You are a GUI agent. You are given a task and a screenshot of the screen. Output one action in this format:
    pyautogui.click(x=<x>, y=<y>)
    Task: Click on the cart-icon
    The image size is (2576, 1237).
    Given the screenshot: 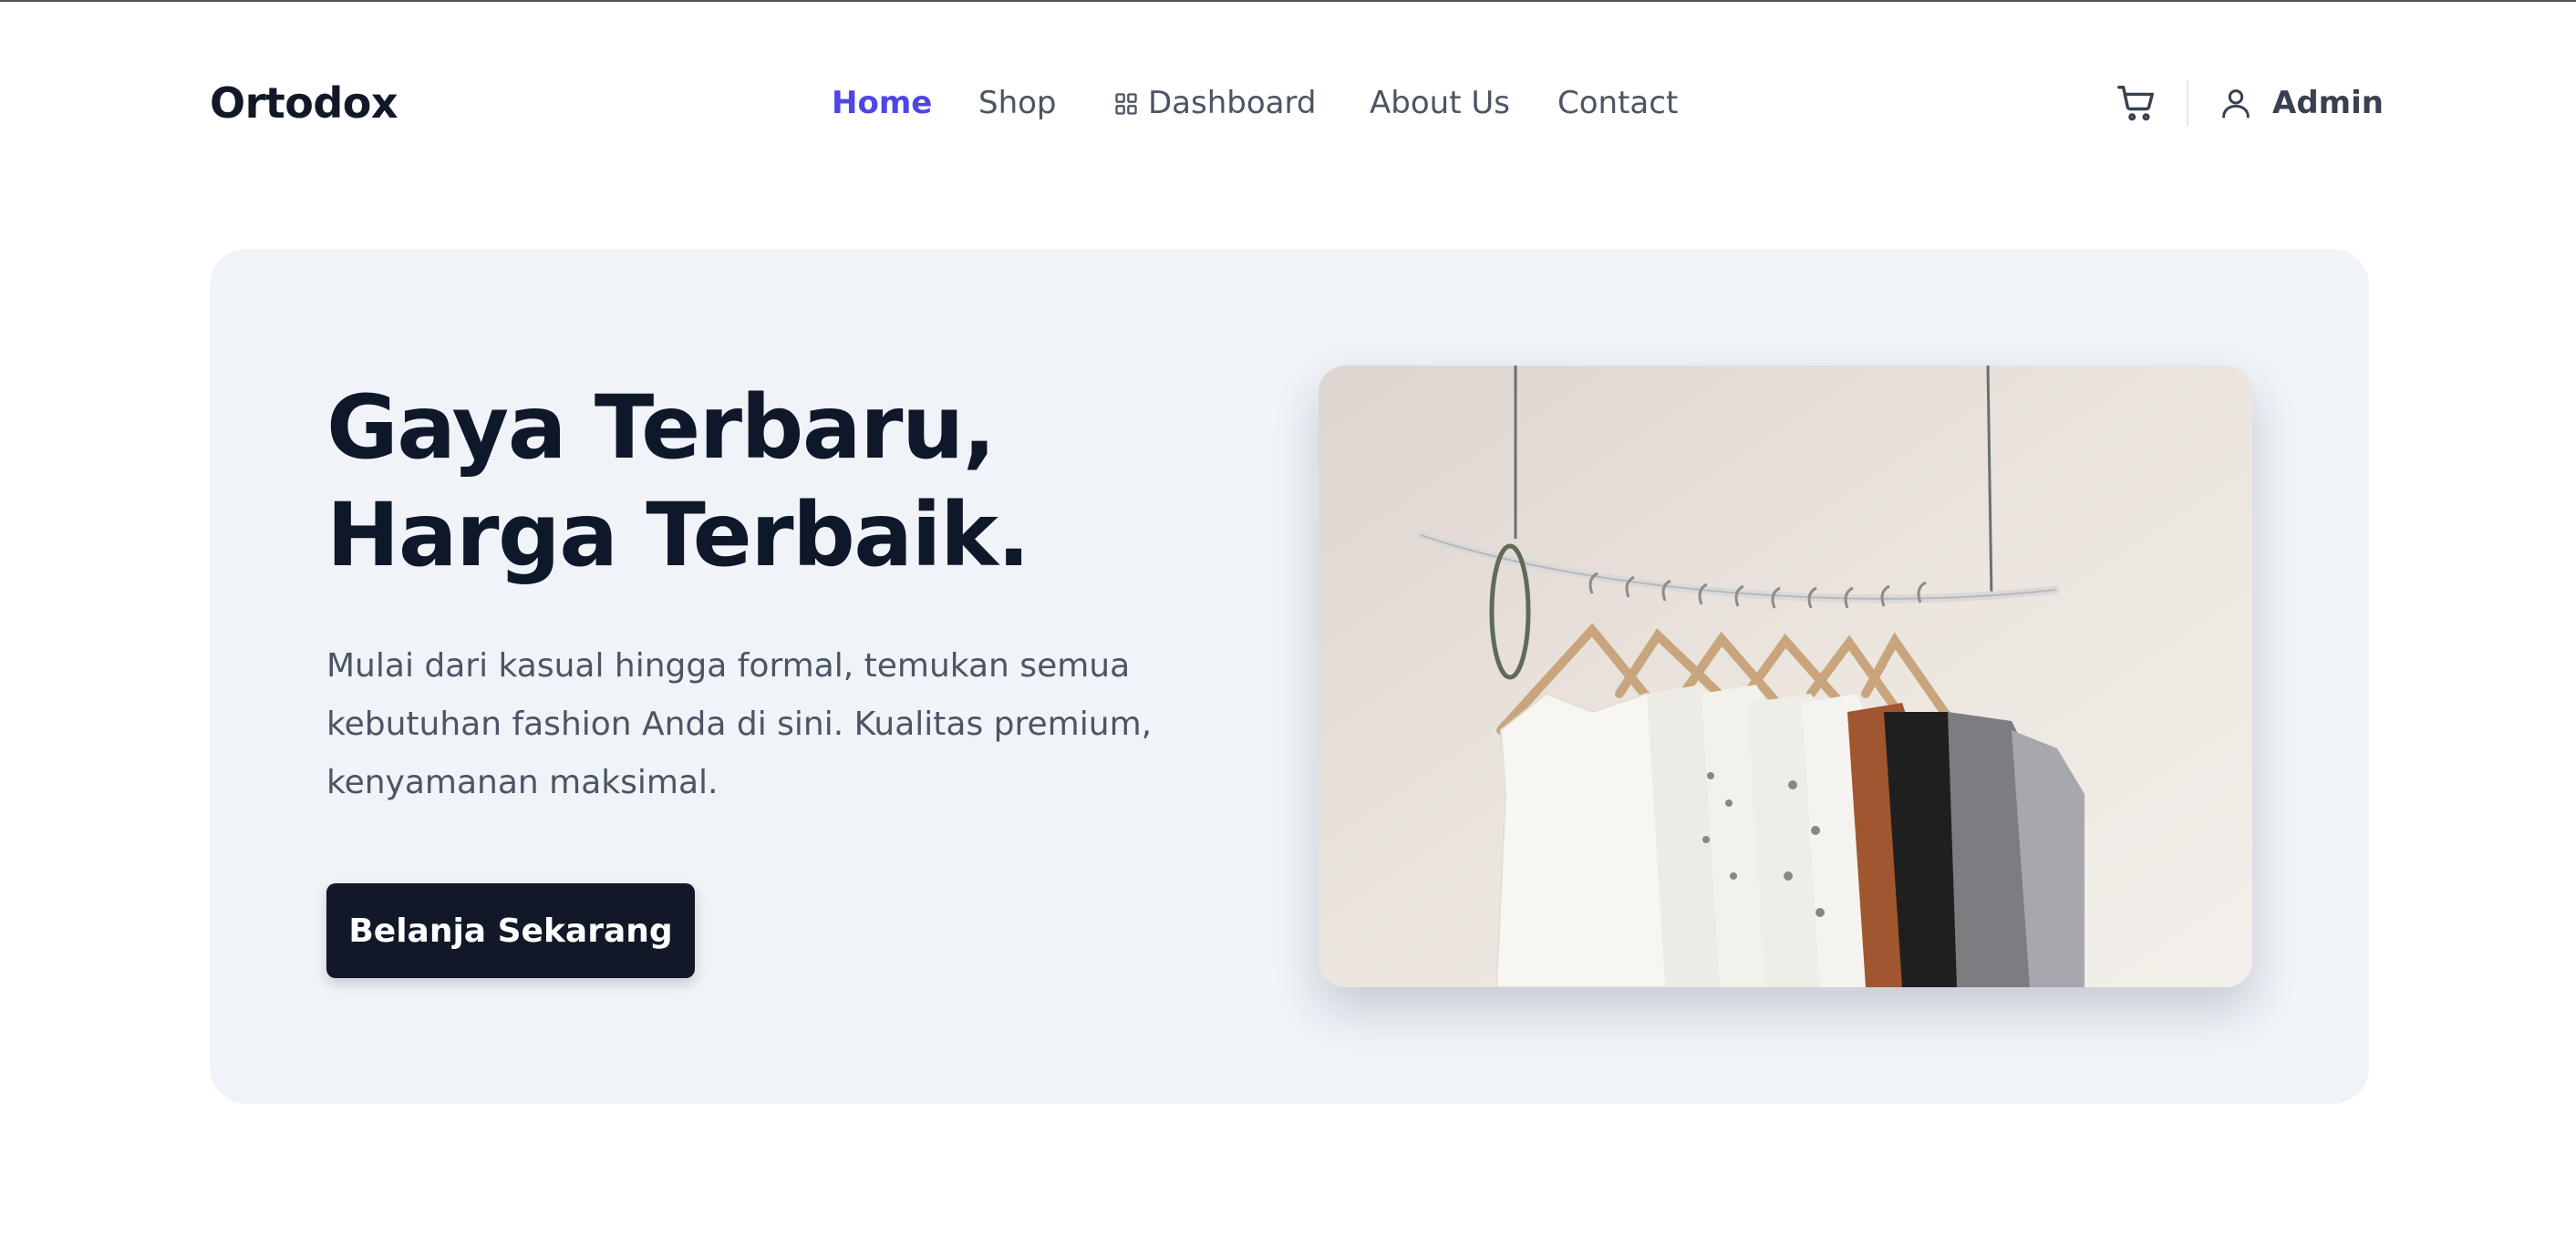 What is the action you would take?
    pyautogui.click(x=2135, y=103)
    